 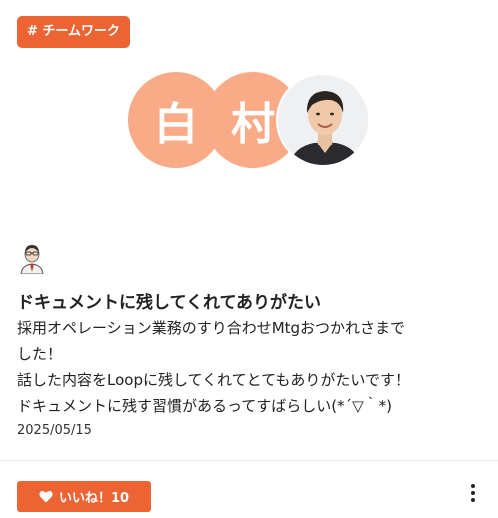 I want to click on like-button: いいね！10, so click(x=84, y=496).